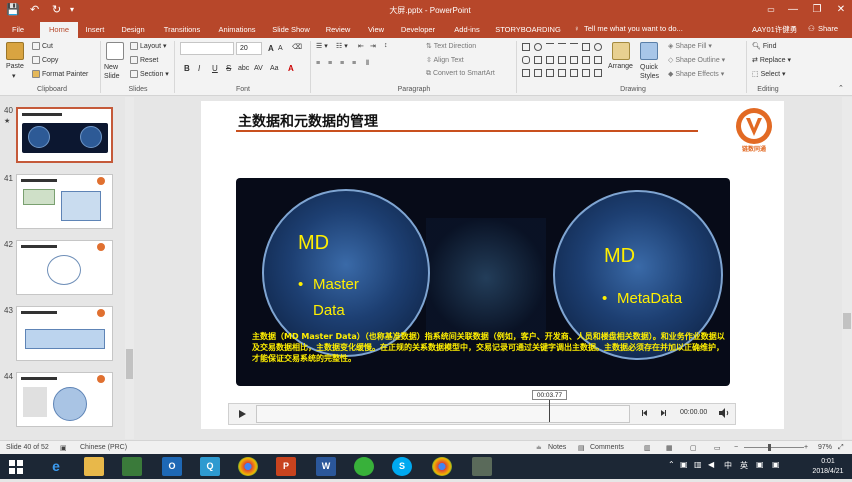 This screenshot has width=852, height=482. Describe the element at coordinates (59, 30) in the screenshot. I see `tab-home: Home` at that location.